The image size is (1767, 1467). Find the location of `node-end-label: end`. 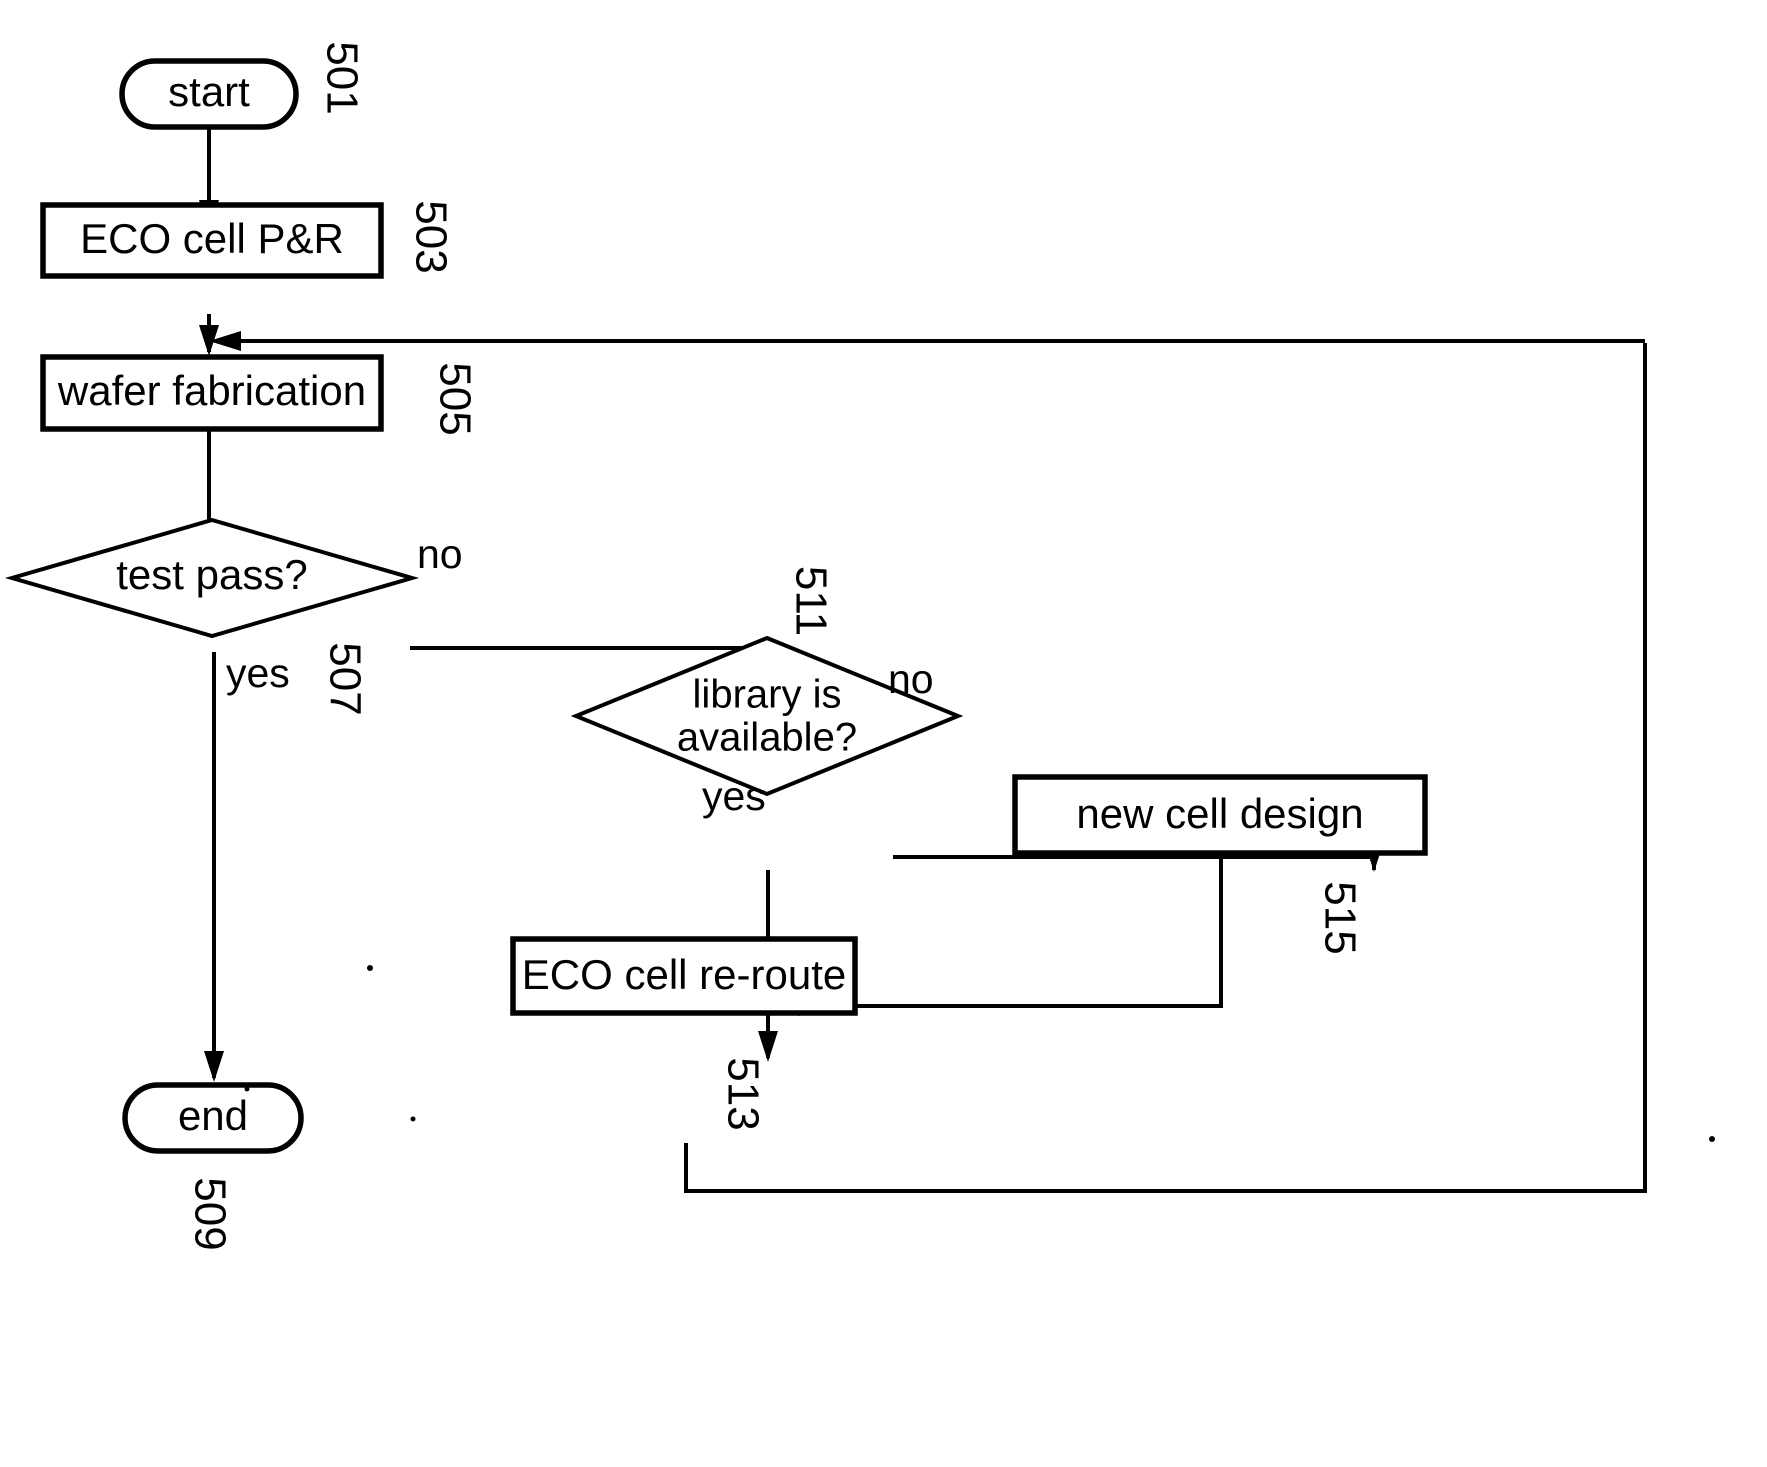

node-end-label: end is located at coordinates (213, 1115).